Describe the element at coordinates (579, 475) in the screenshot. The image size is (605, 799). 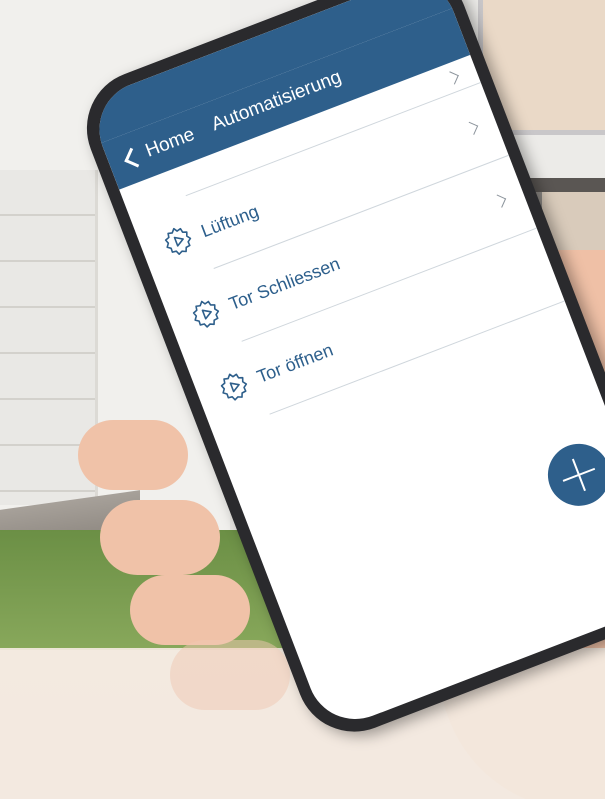
I see `plus-icon` at that location.